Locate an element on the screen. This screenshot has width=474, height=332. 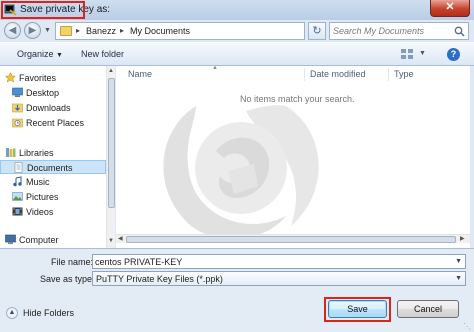
nav-item-documents: Documents is located at coordinates (53, 167).